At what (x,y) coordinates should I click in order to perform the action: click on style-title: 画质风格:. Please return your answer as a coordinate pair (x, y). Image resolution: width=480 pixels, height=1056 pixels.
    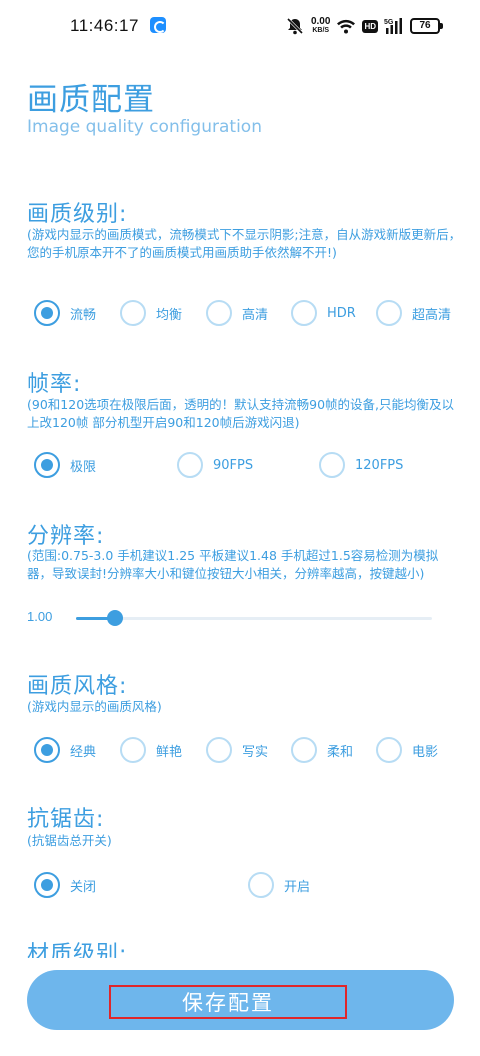
    Looking at the image, I should click on (77, 686).